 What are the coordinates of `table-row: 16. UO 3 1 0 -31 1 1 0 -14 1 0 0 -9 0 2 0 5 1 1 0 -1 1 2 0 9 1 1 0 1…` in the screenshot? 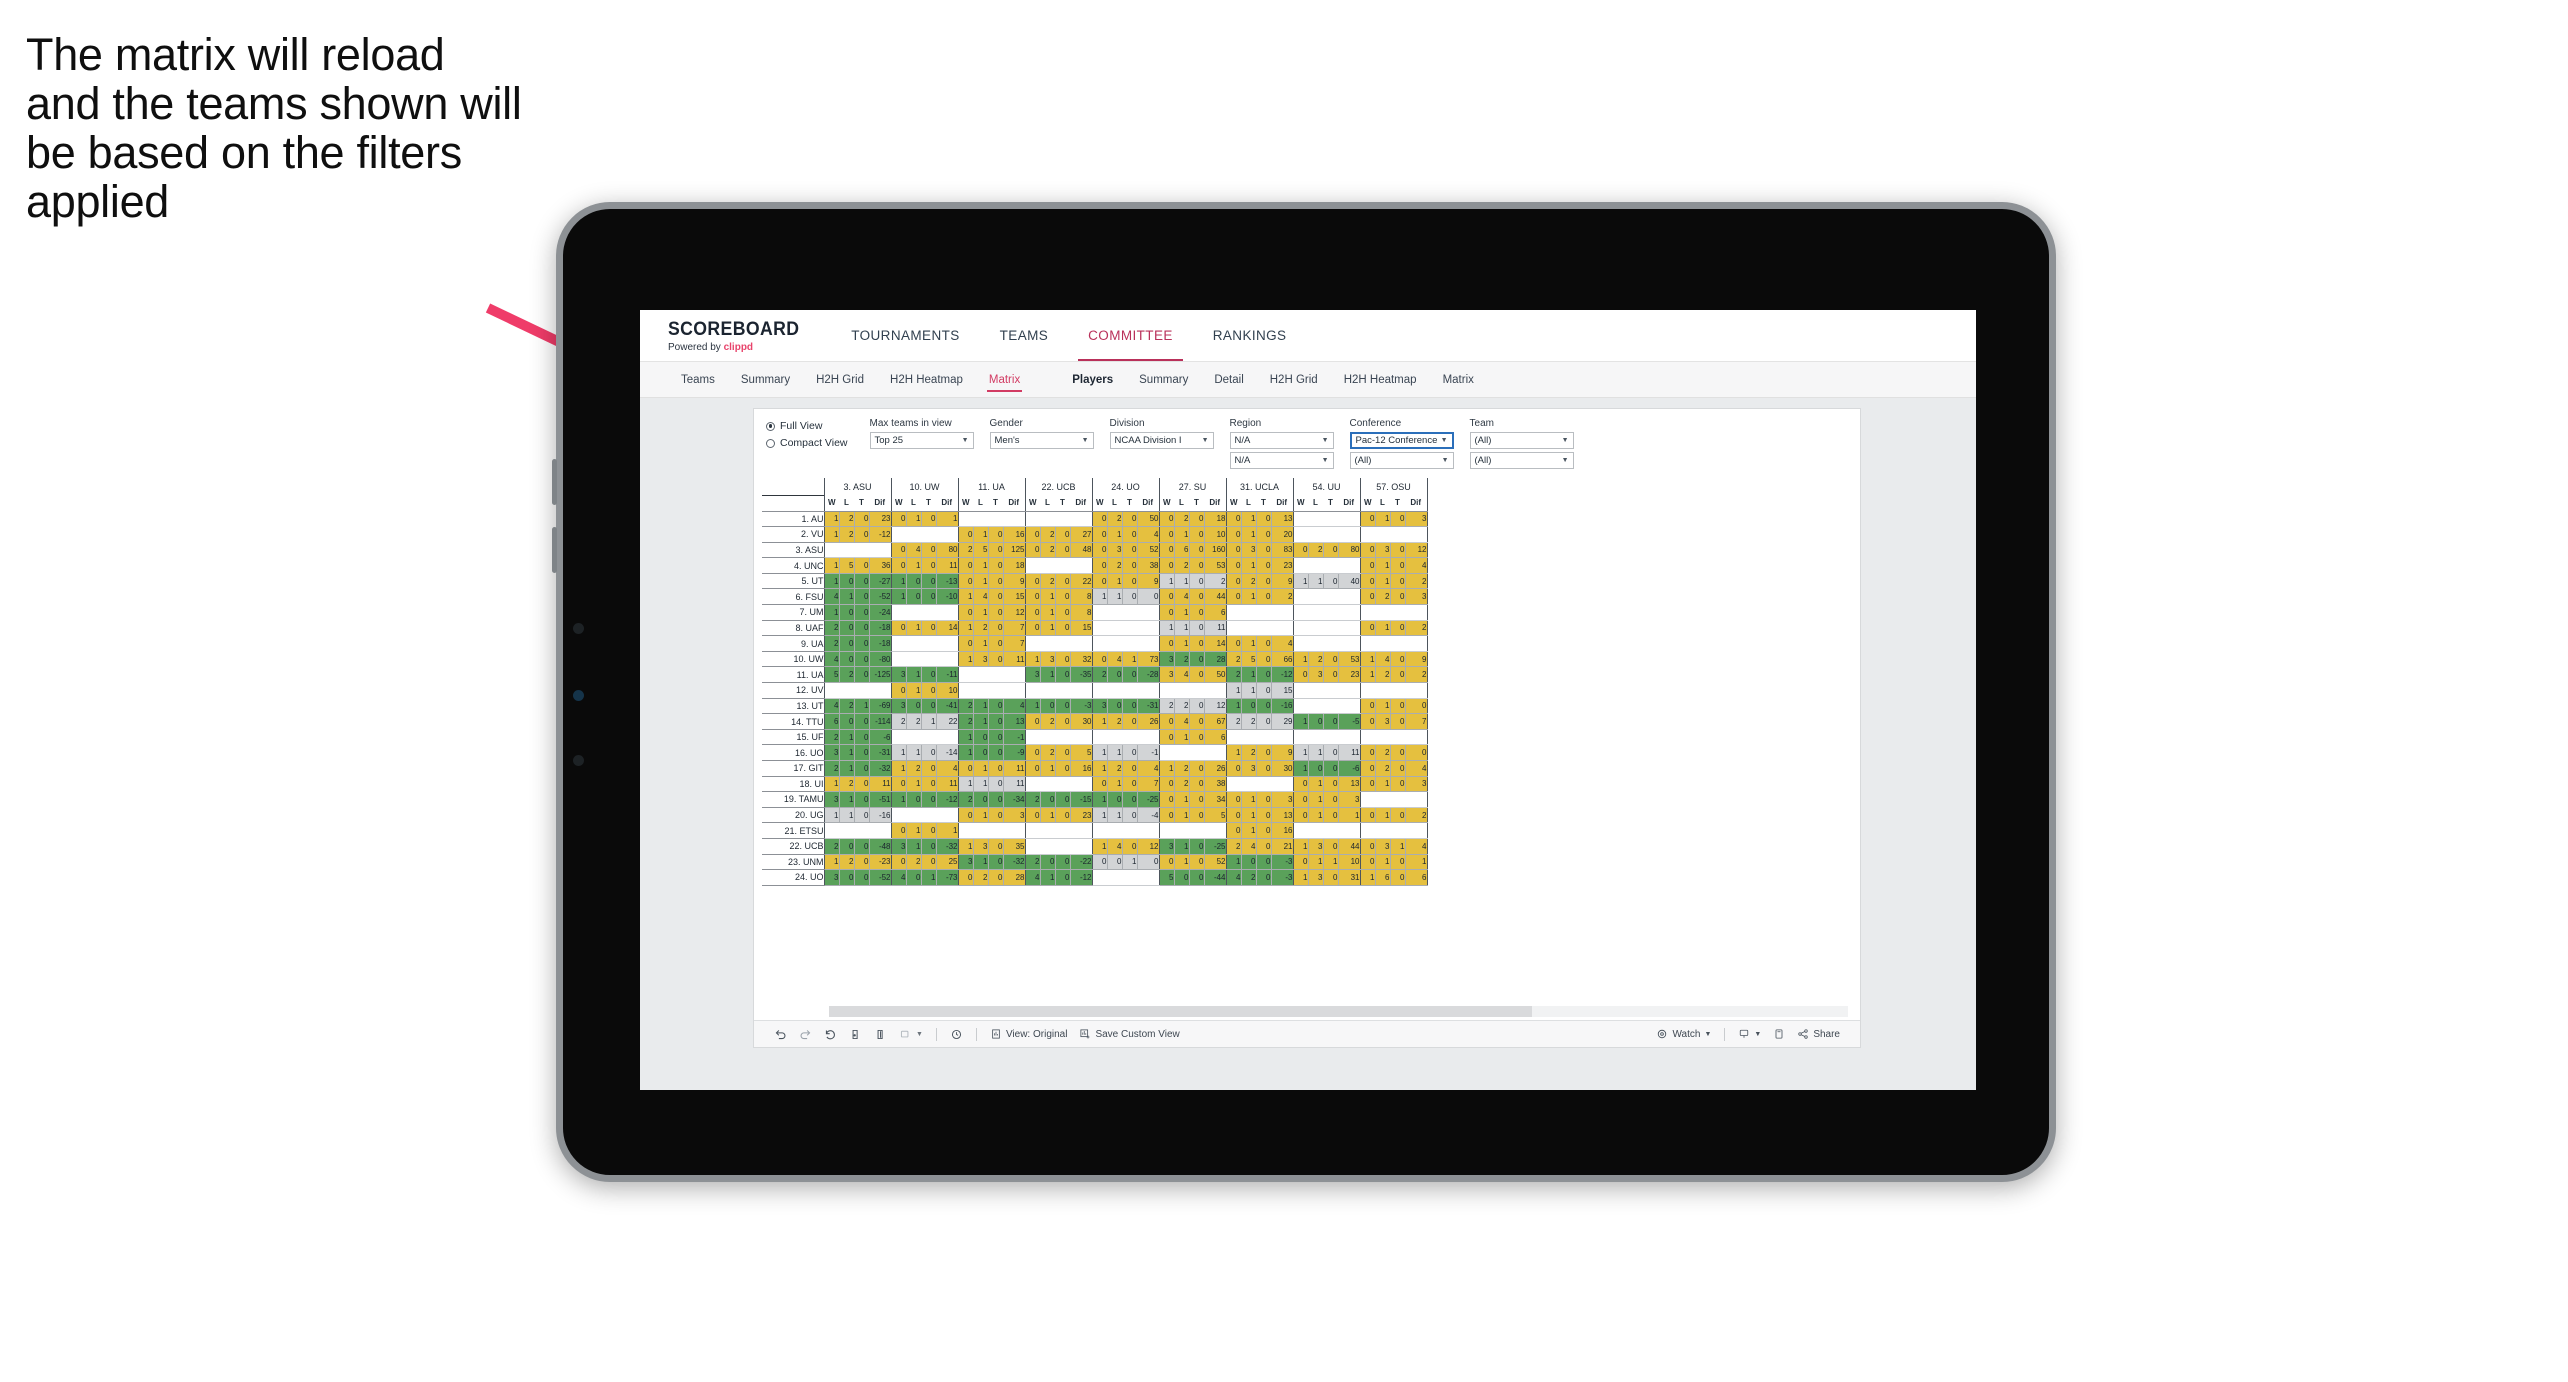 It's located at (1095, 752).